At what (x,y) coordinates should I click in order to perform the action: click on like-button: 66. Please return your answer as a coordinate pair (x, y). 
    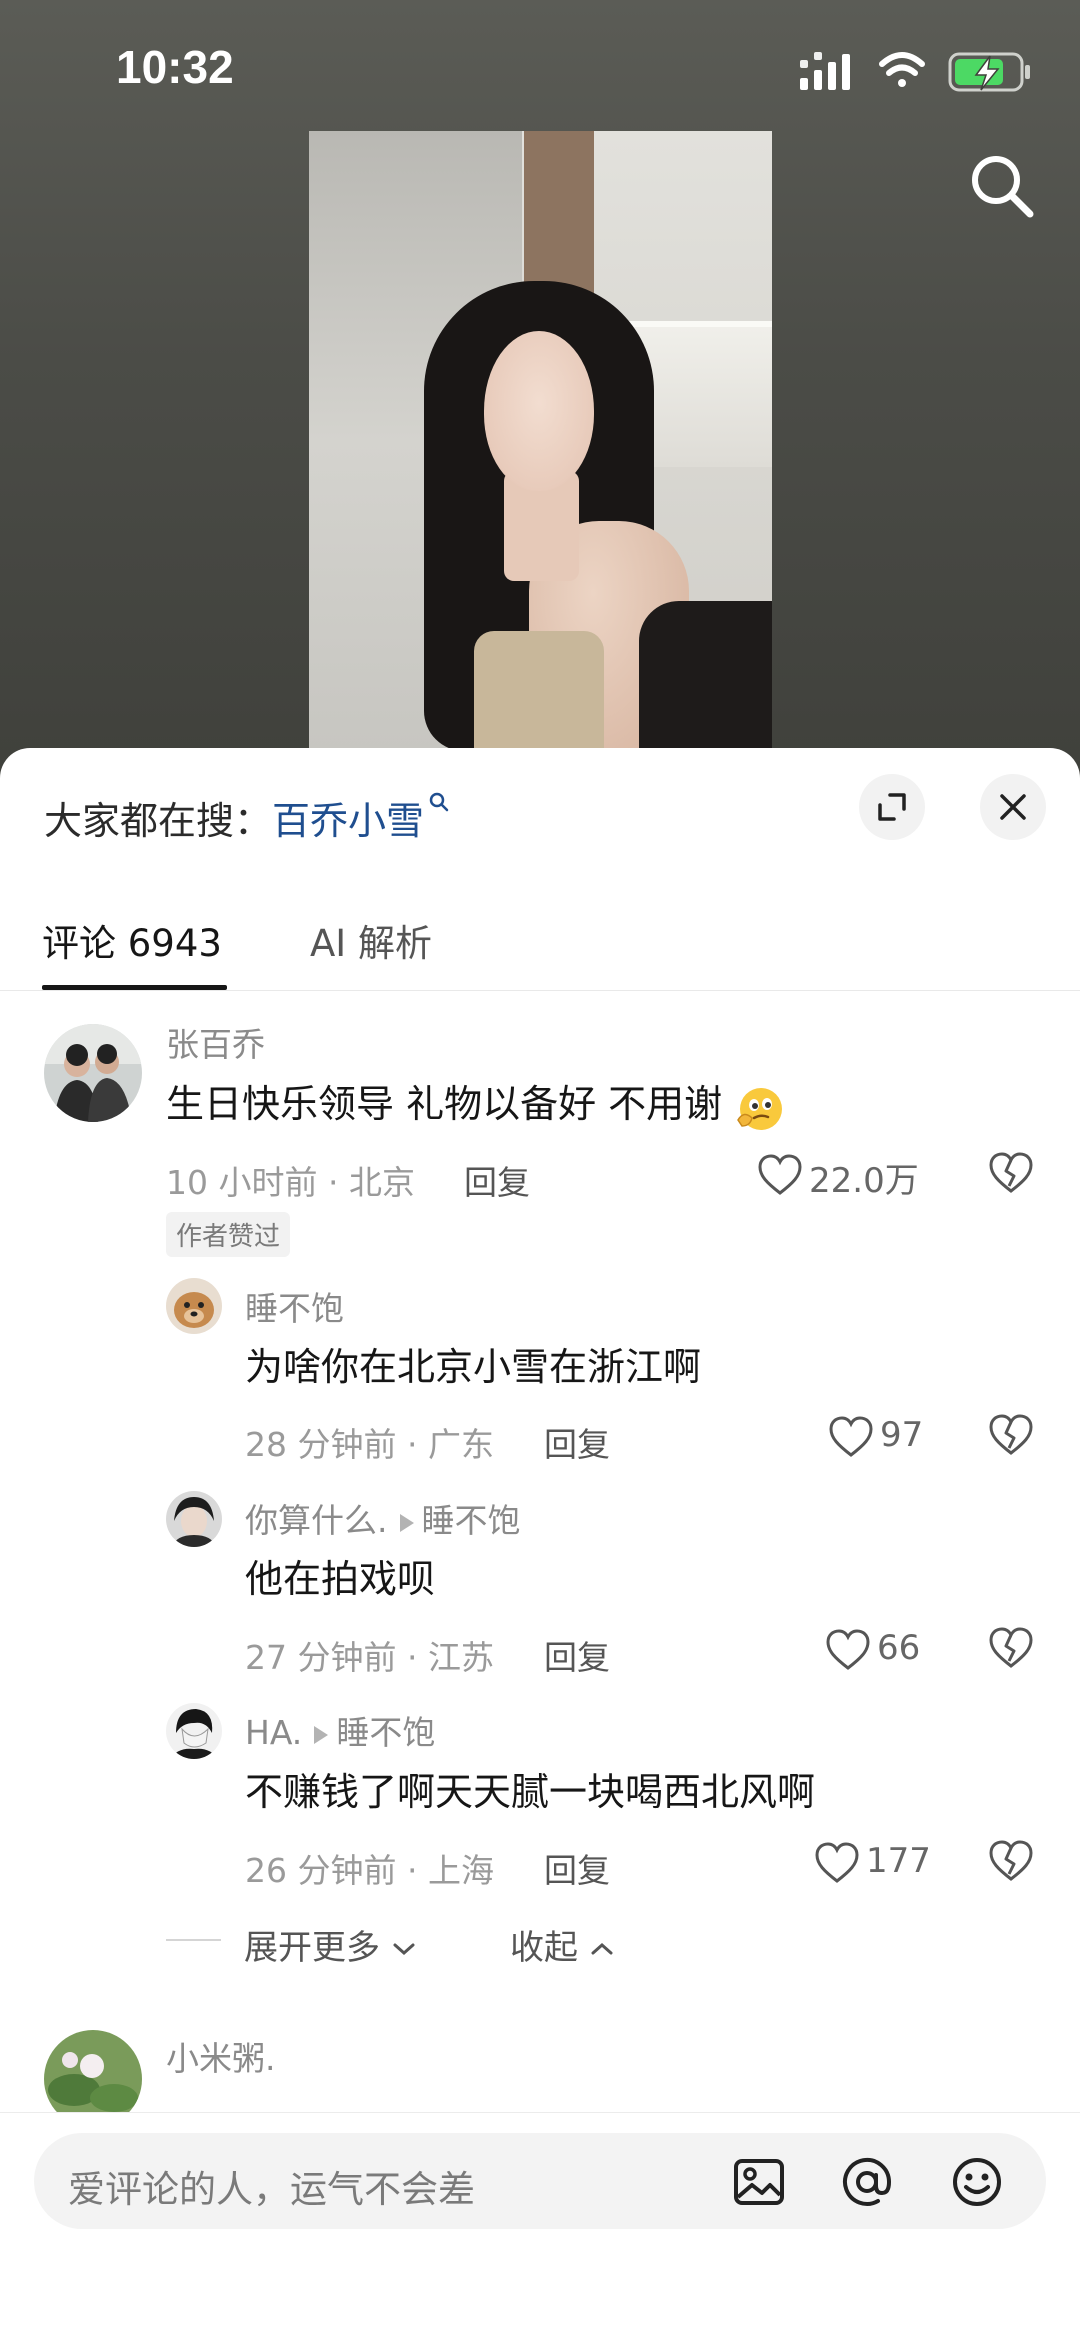
    Looking at the image, I should click on (885, 1650).